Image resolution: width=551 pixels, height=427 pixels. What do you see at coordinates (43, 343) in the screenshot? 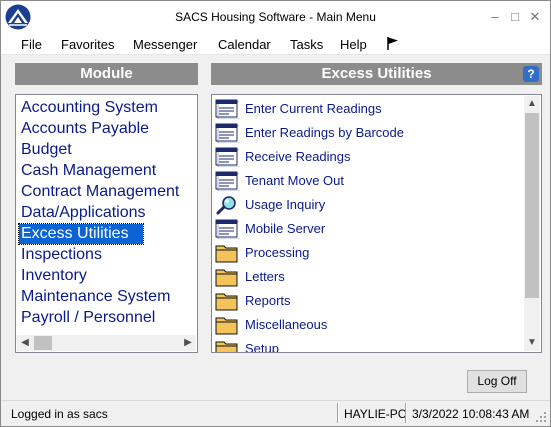
I see `hscroll-thumb` at bounding box center [43, 343].